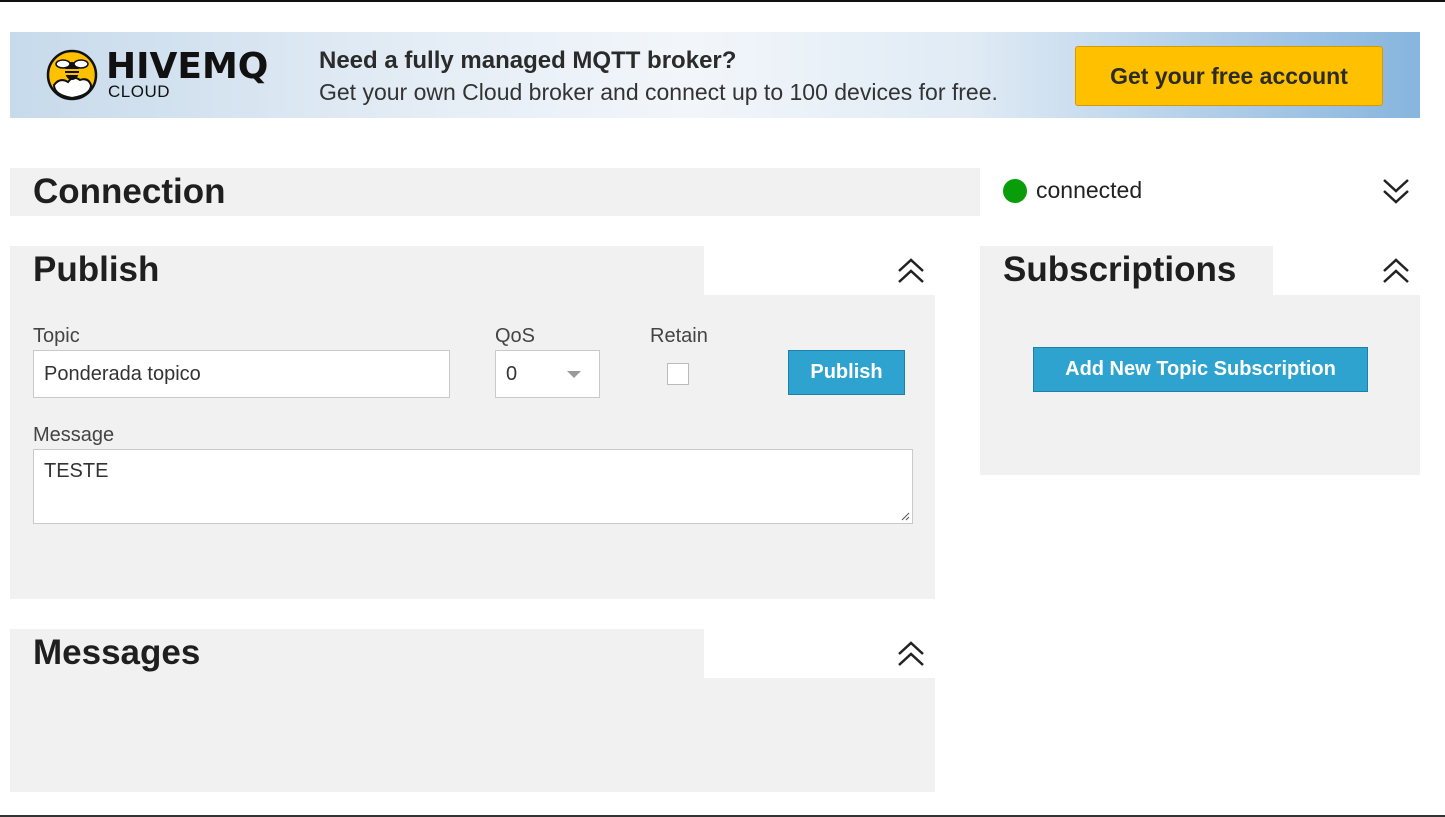 The height and width of the screenshot is (817, 1445). I want to click on retain-label: Retain, so click(679, 336).